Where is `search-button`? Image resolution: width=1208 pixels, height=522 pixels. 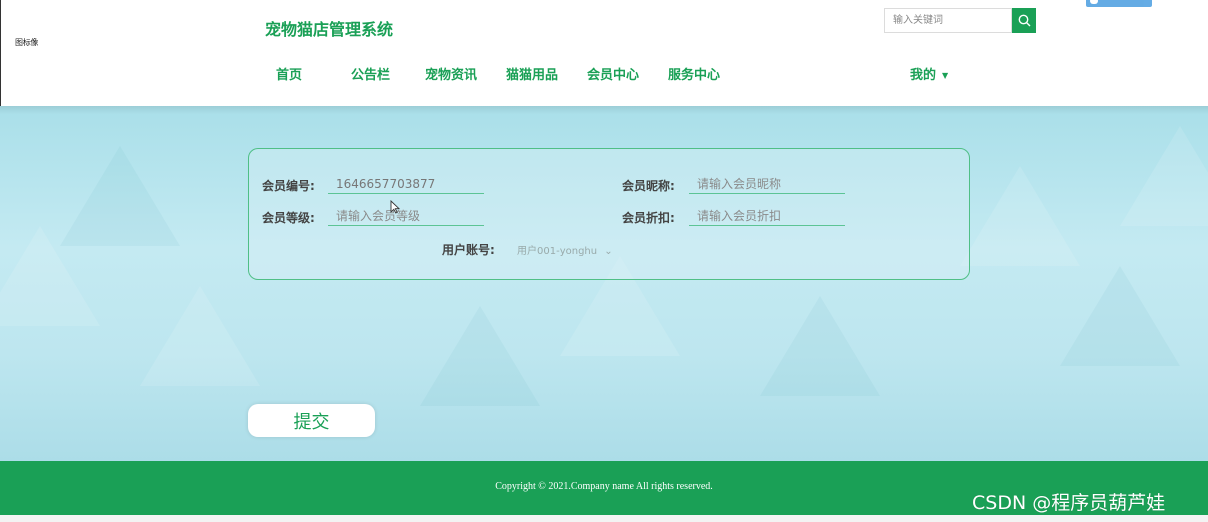 search-button is located at coordinates (1024, 20).